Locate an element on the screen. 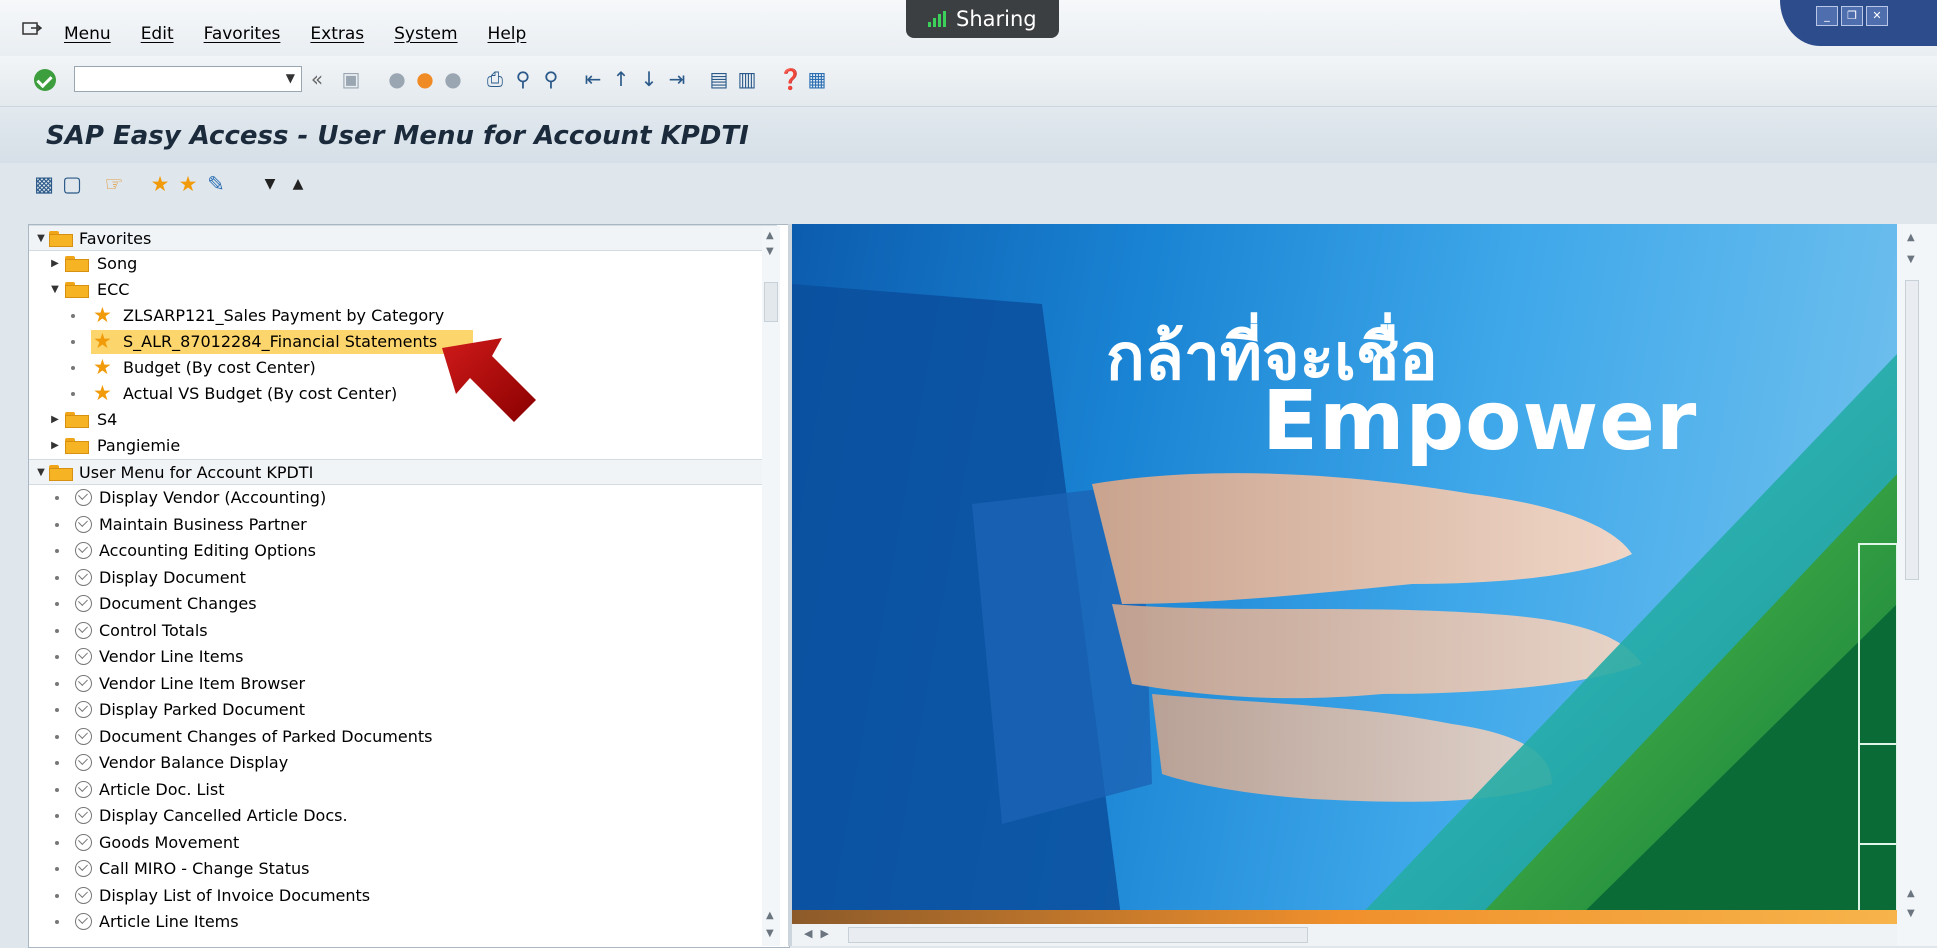  menu-help: Help is located at coordinates (507, 34).